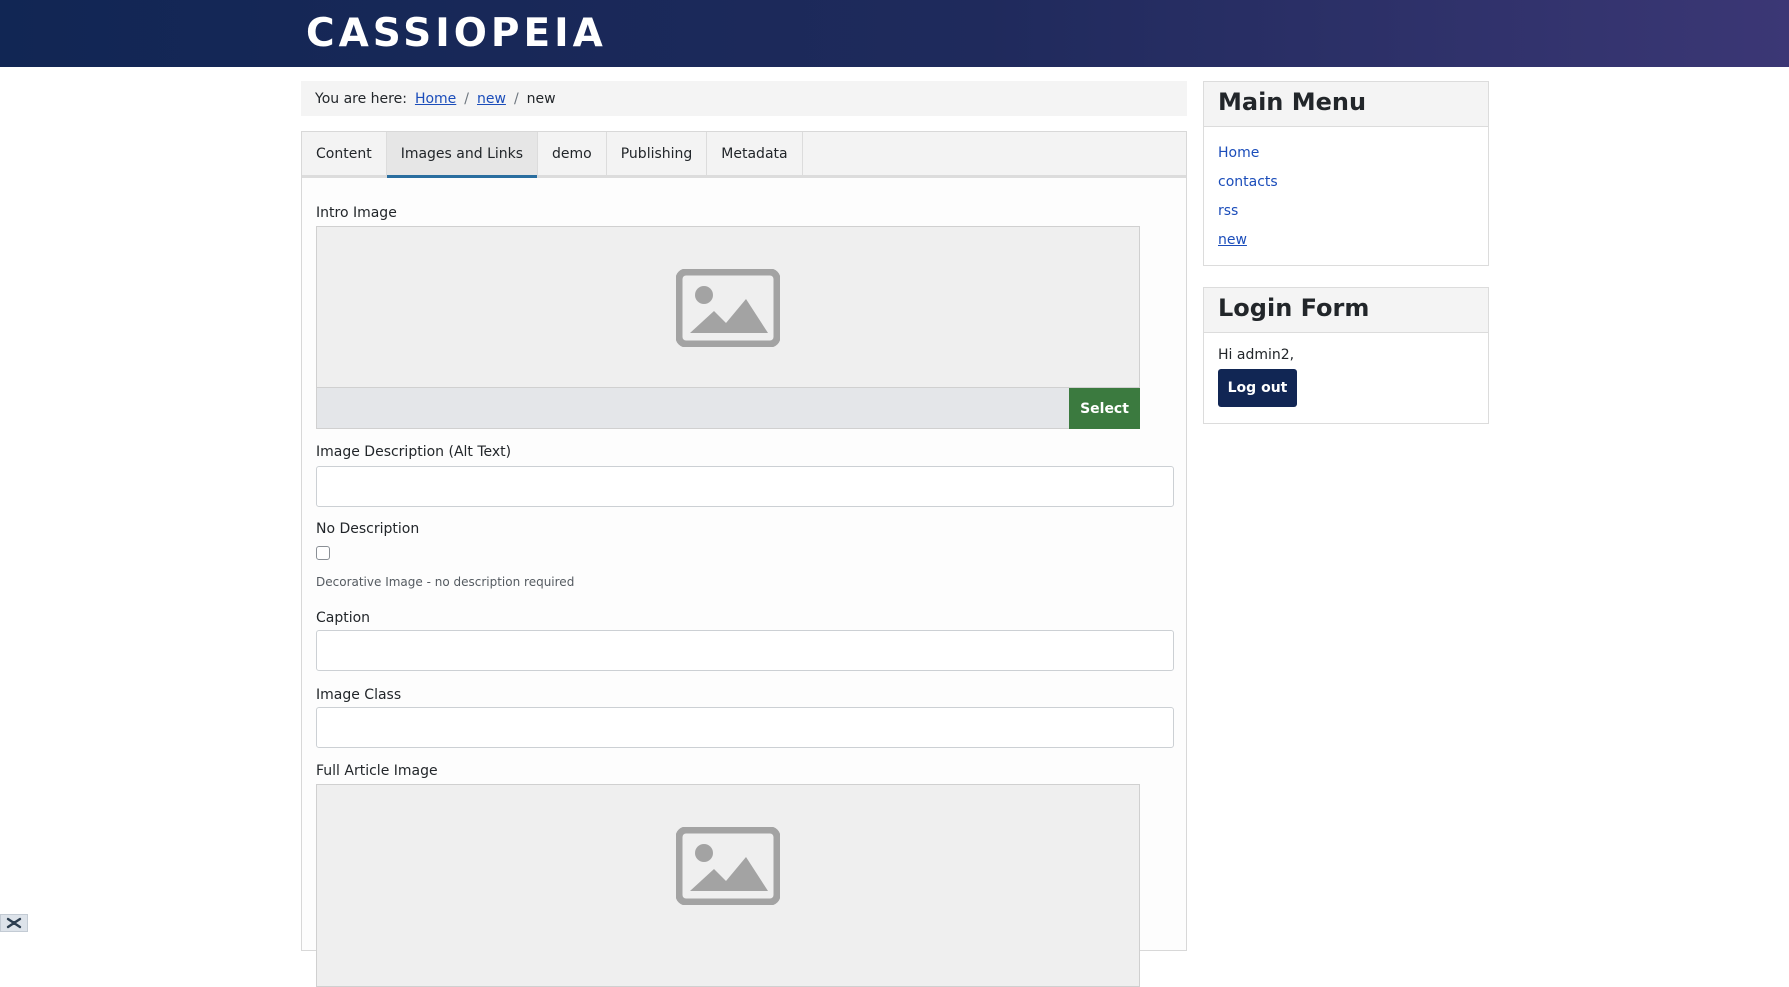 The image size is (1789, 987). I want to click on site-brand: CASSIOPEIA, so click(456, 34).